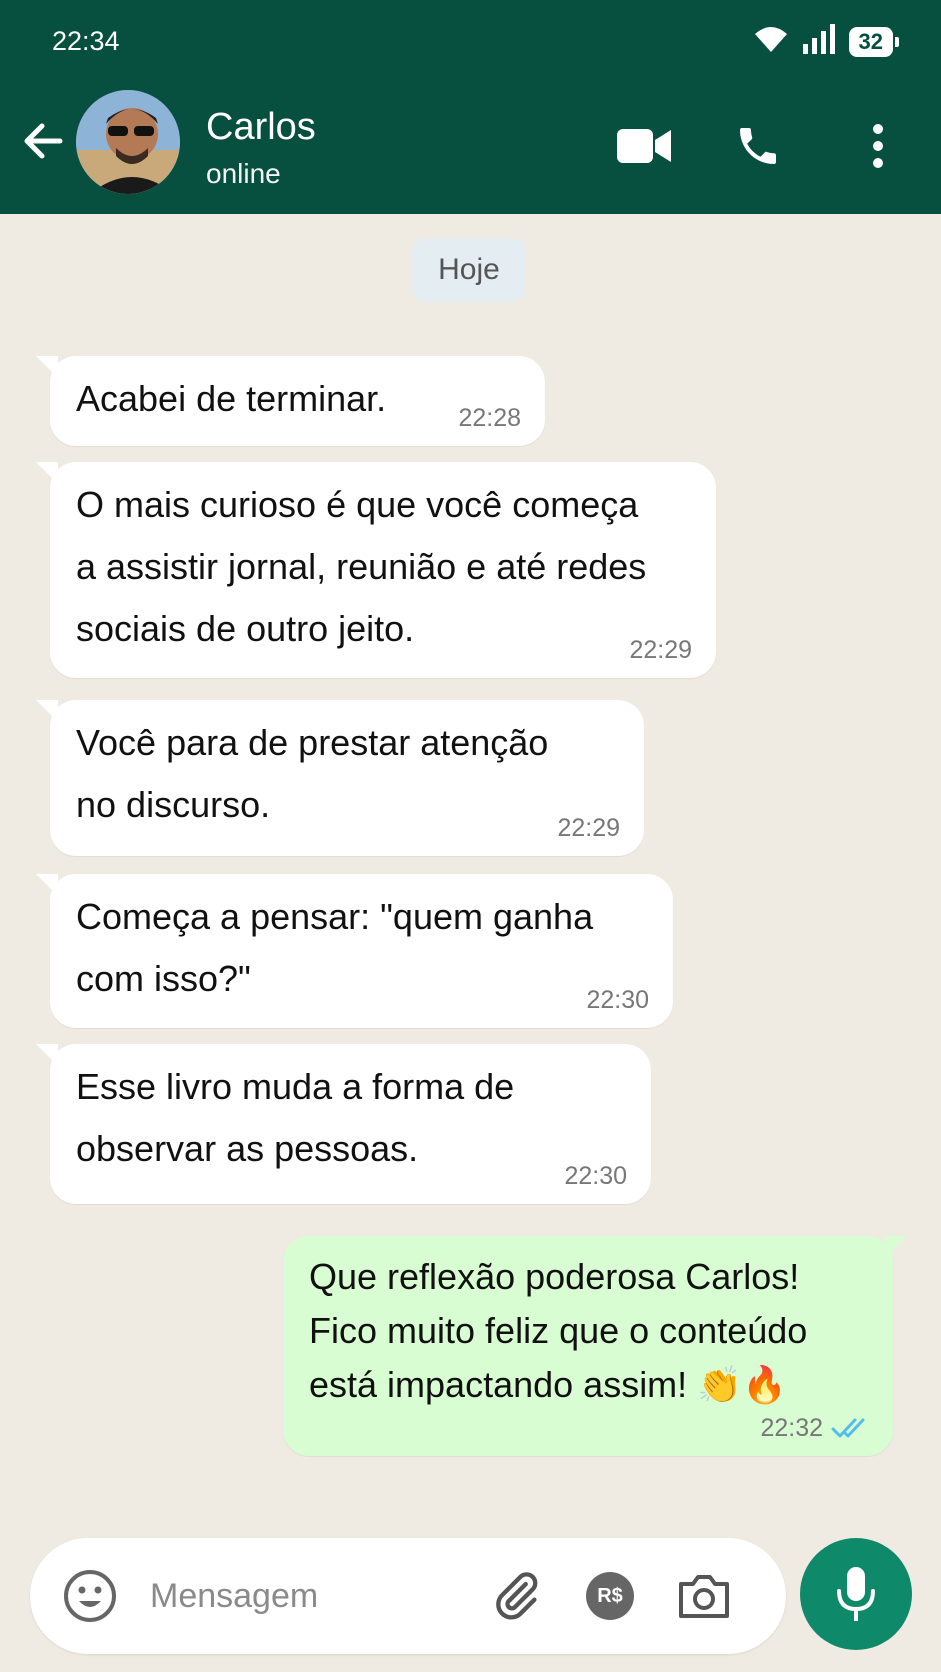 This screenshot has height=1672, width=941. What do you see at coordinates (874, 41) in the screenshot?
I see `battery-indicator: 32` at bounding box center [874, 41].